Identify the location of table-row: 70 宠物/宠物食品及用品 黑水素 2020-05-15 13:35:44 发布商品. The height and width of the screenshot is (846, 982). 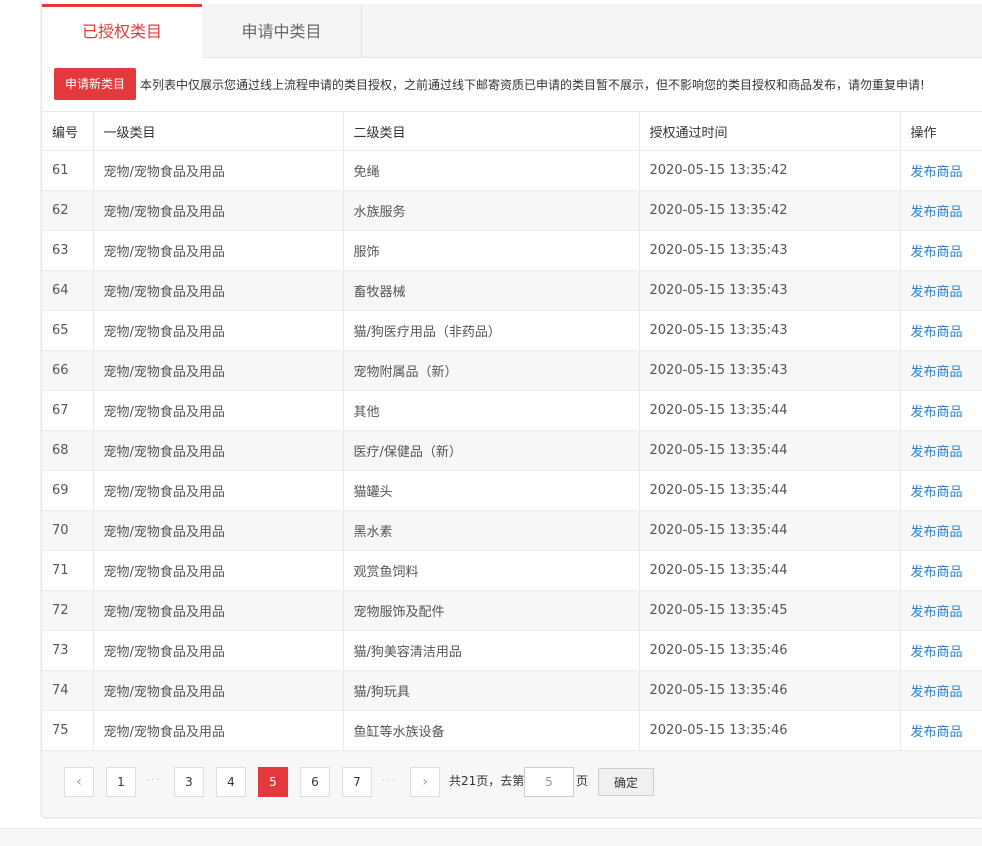
(512, 530).